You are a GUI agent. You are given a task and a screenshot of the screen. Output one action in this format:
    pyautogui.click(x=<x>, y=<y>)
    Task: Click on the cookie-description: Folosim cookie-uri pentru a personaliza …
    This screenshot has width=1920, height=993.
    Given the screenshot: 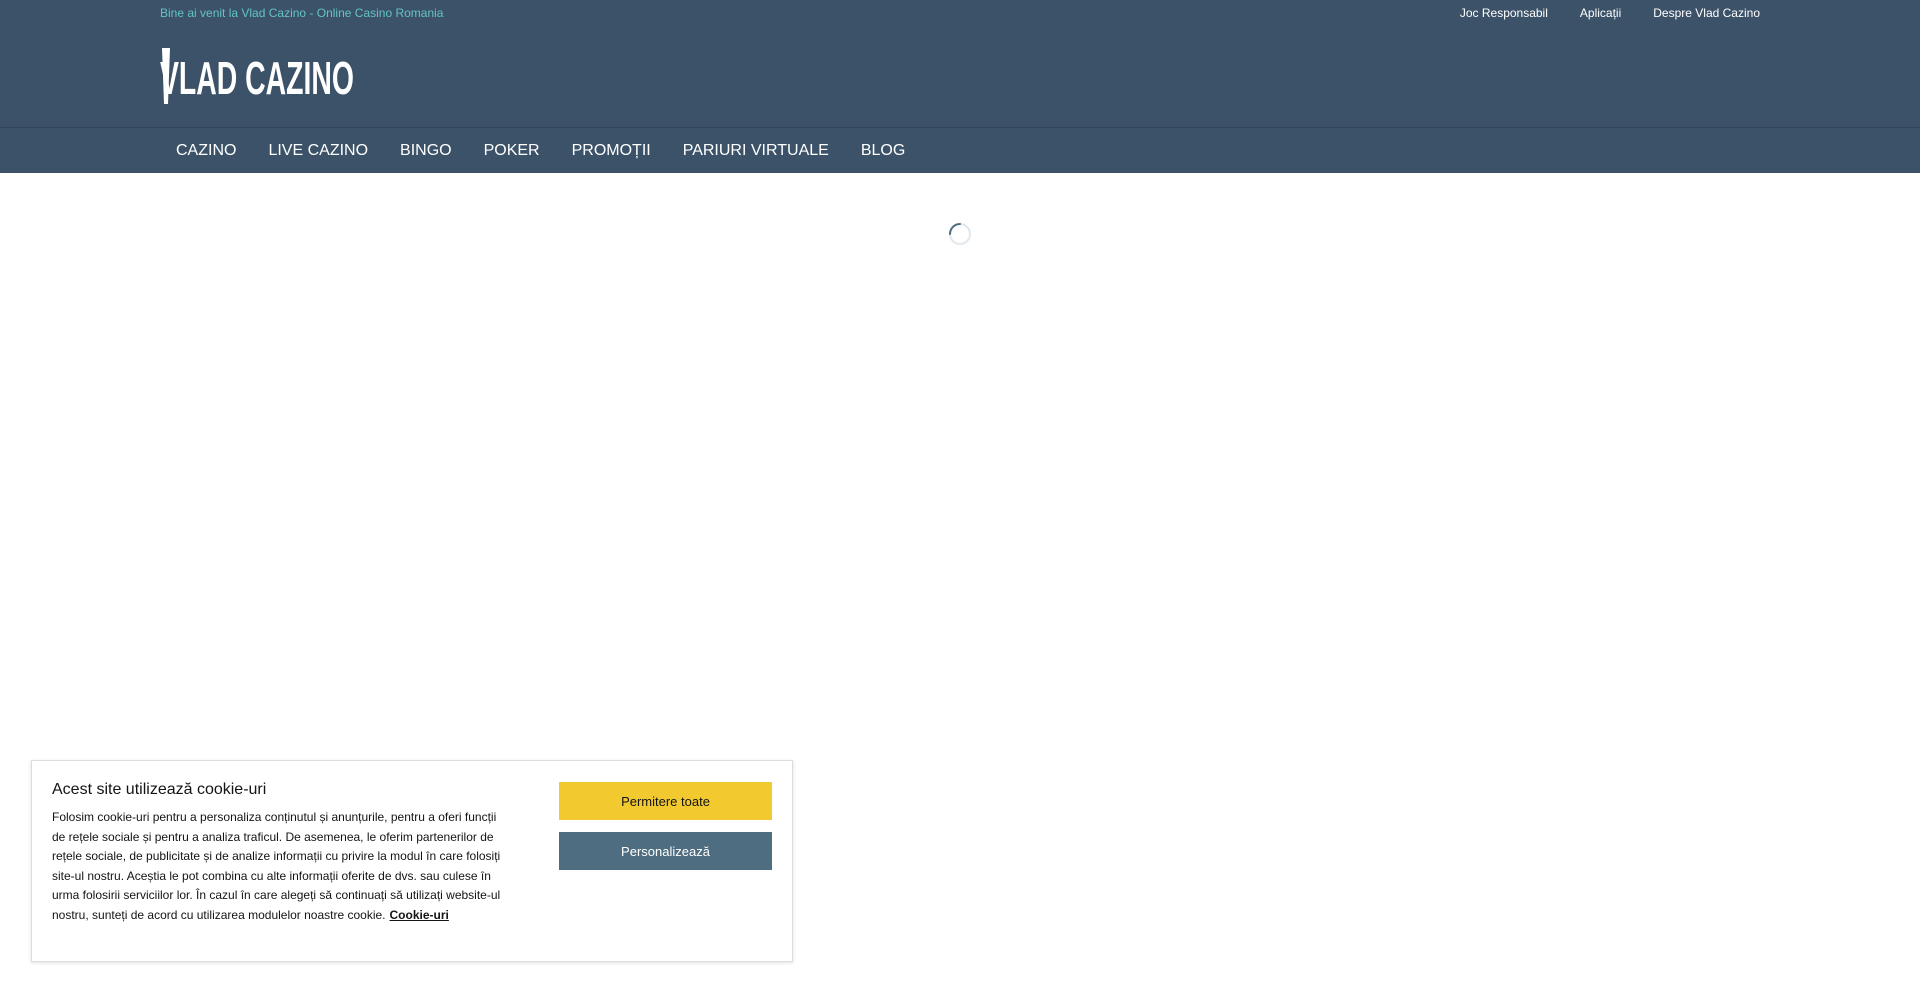 What is the action you would take?
    pyautogui.click(x=282, y=867)
    